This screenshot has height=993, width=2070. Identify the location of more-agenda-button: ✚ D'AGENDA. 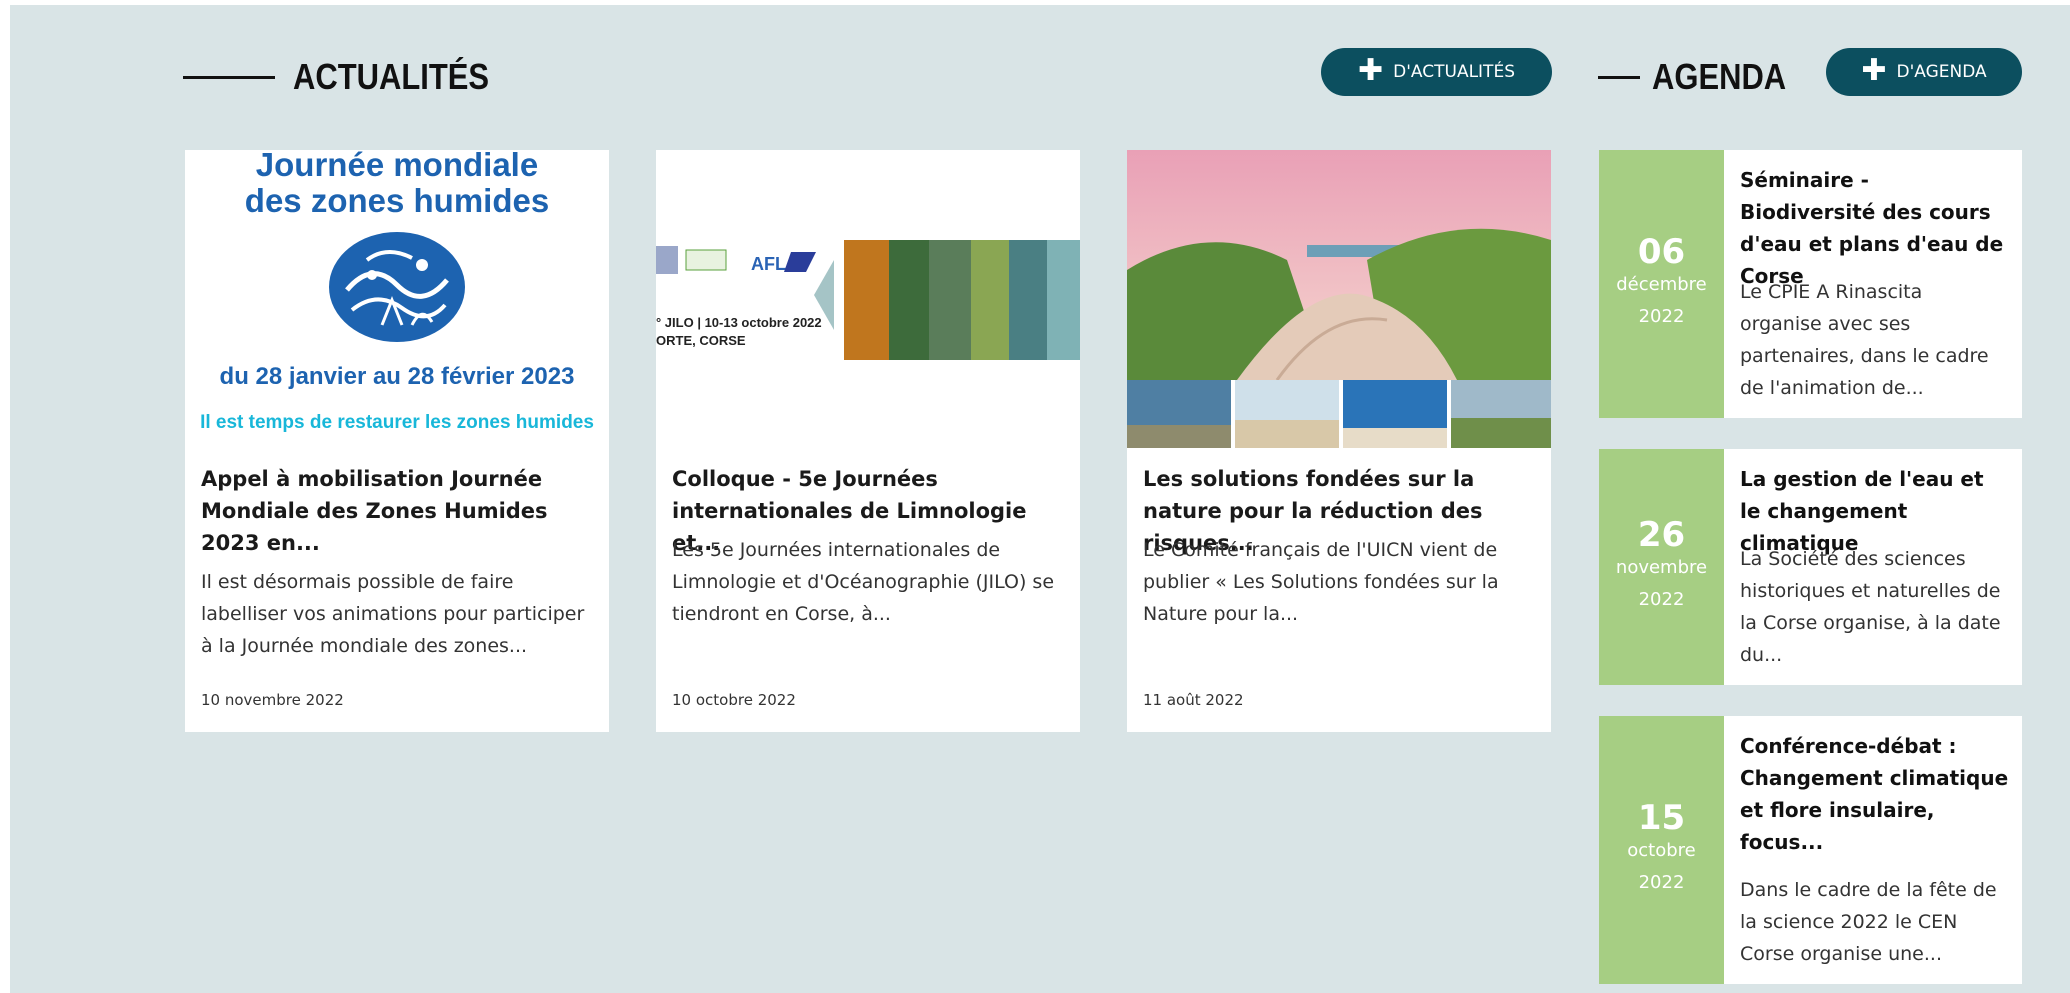
(1924, 72).